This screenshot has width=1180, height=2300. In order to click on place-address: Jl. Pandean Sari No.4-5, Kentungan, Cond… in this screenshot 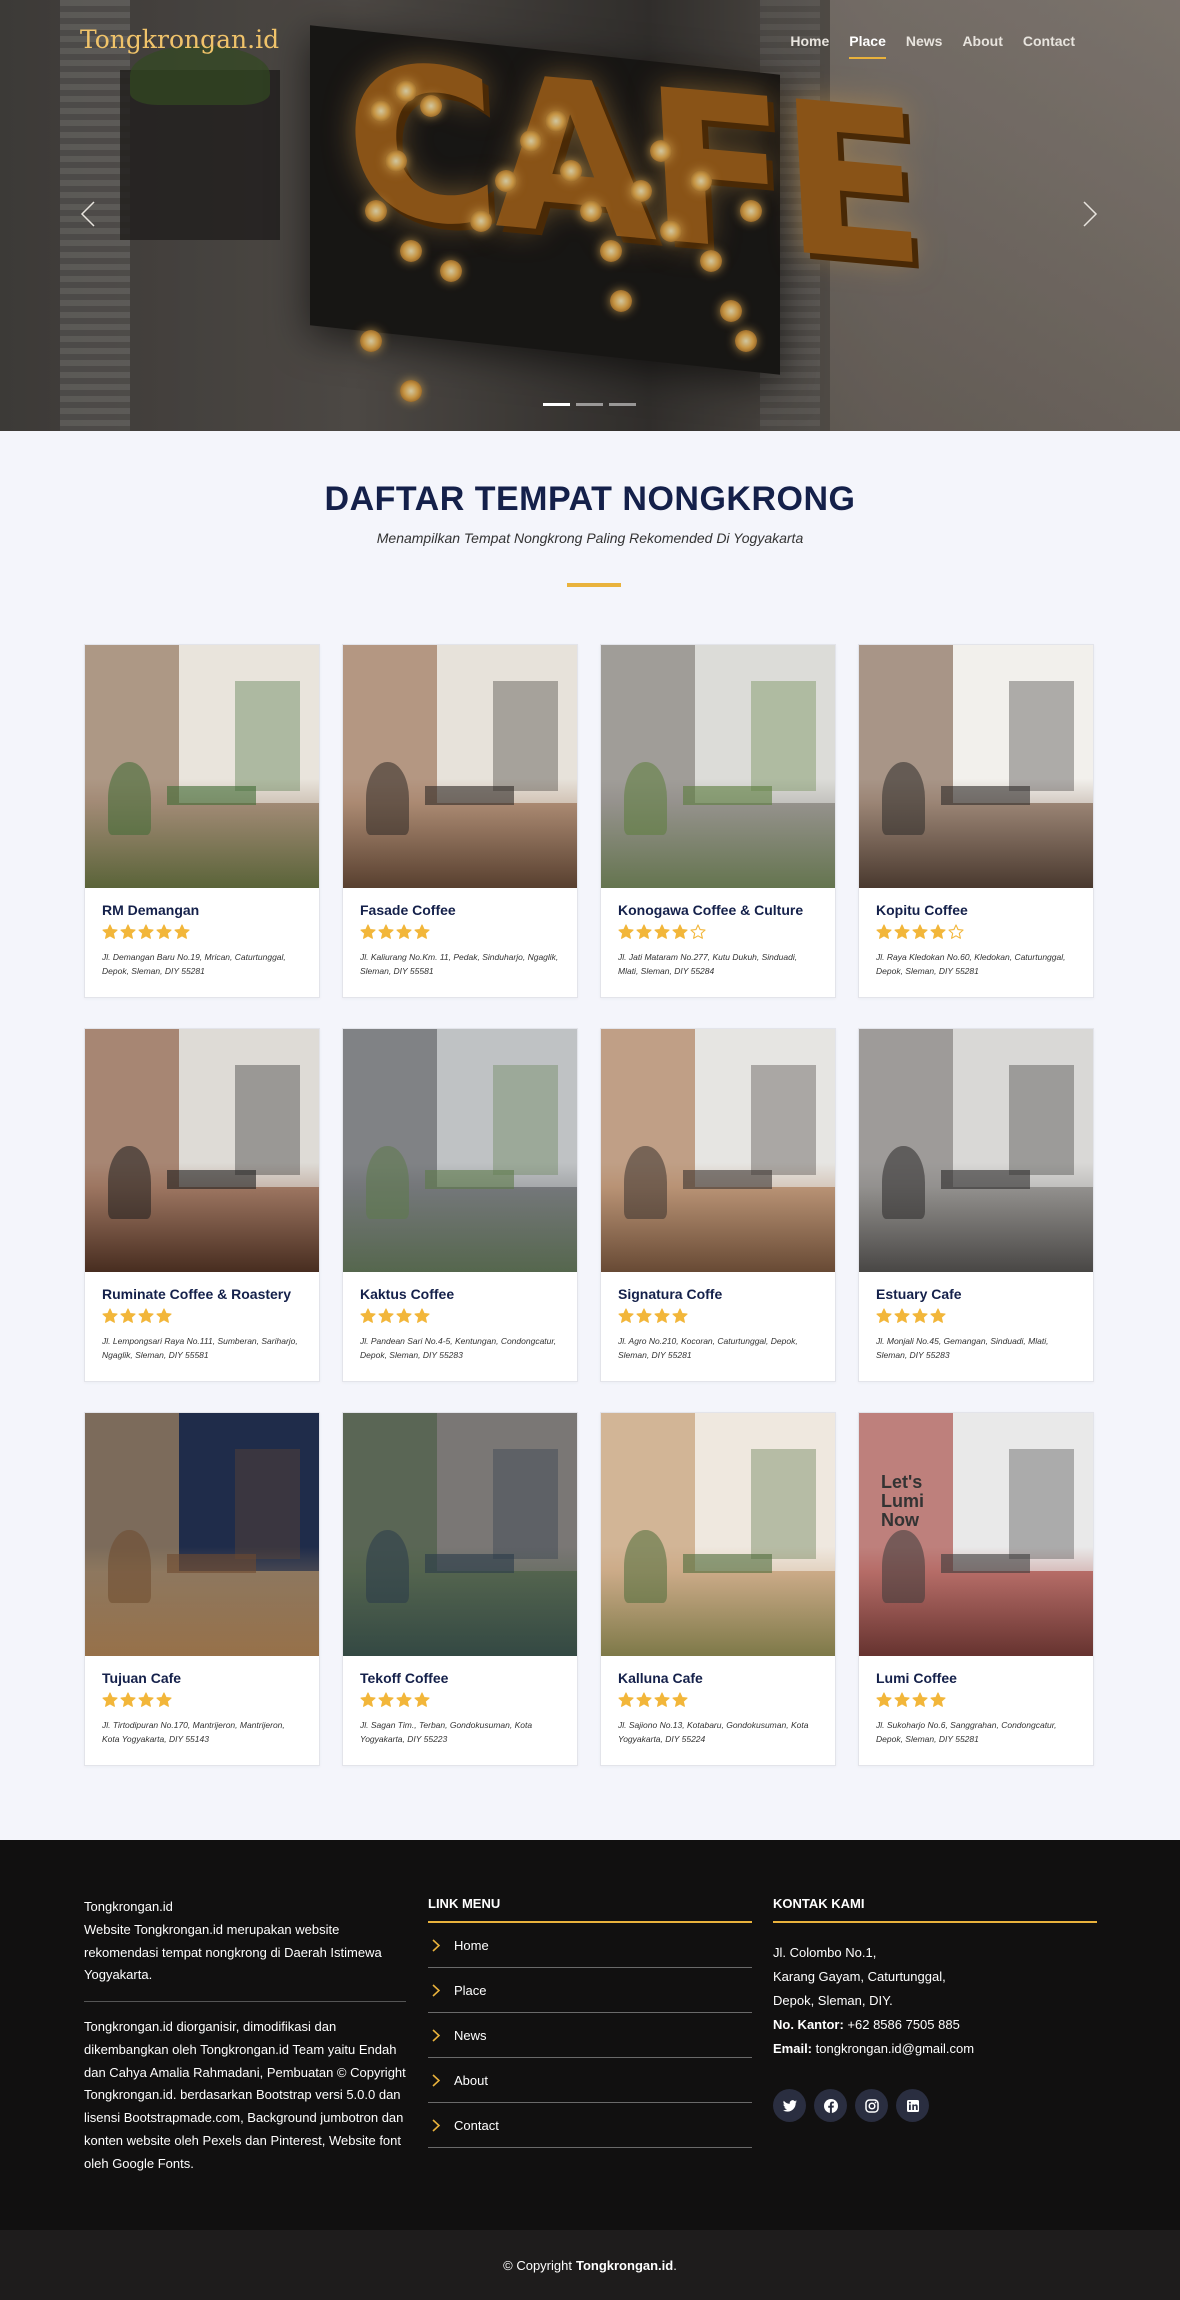, I will do `click(458, 1348)`.